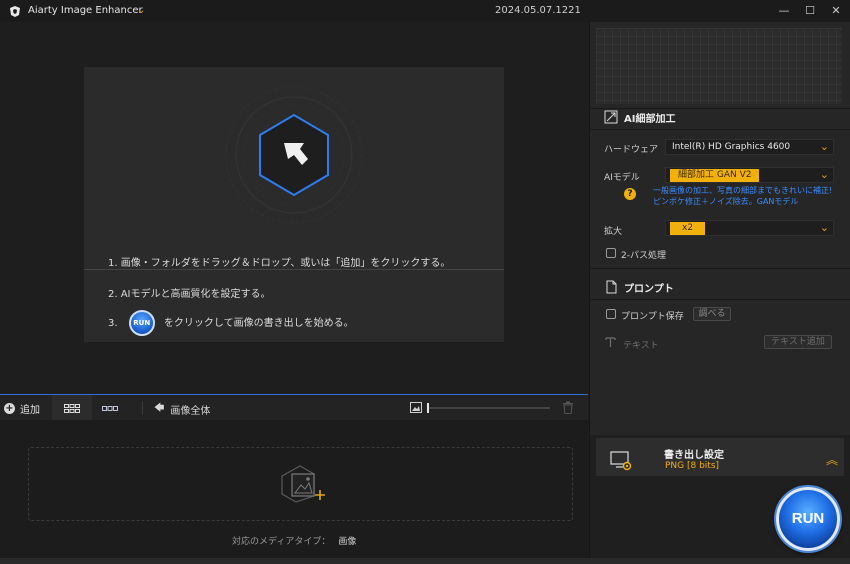 The height and width of the screenshot is (564, 850). I want to click on thumbnail-size-slider, so click(489, 408).